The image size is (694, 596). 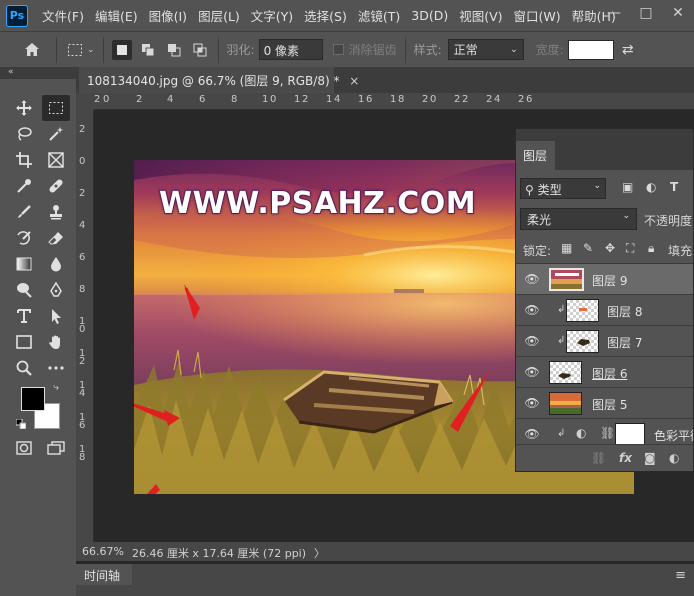 I want to click on move-tool-icon, so click(x=24, y=108).